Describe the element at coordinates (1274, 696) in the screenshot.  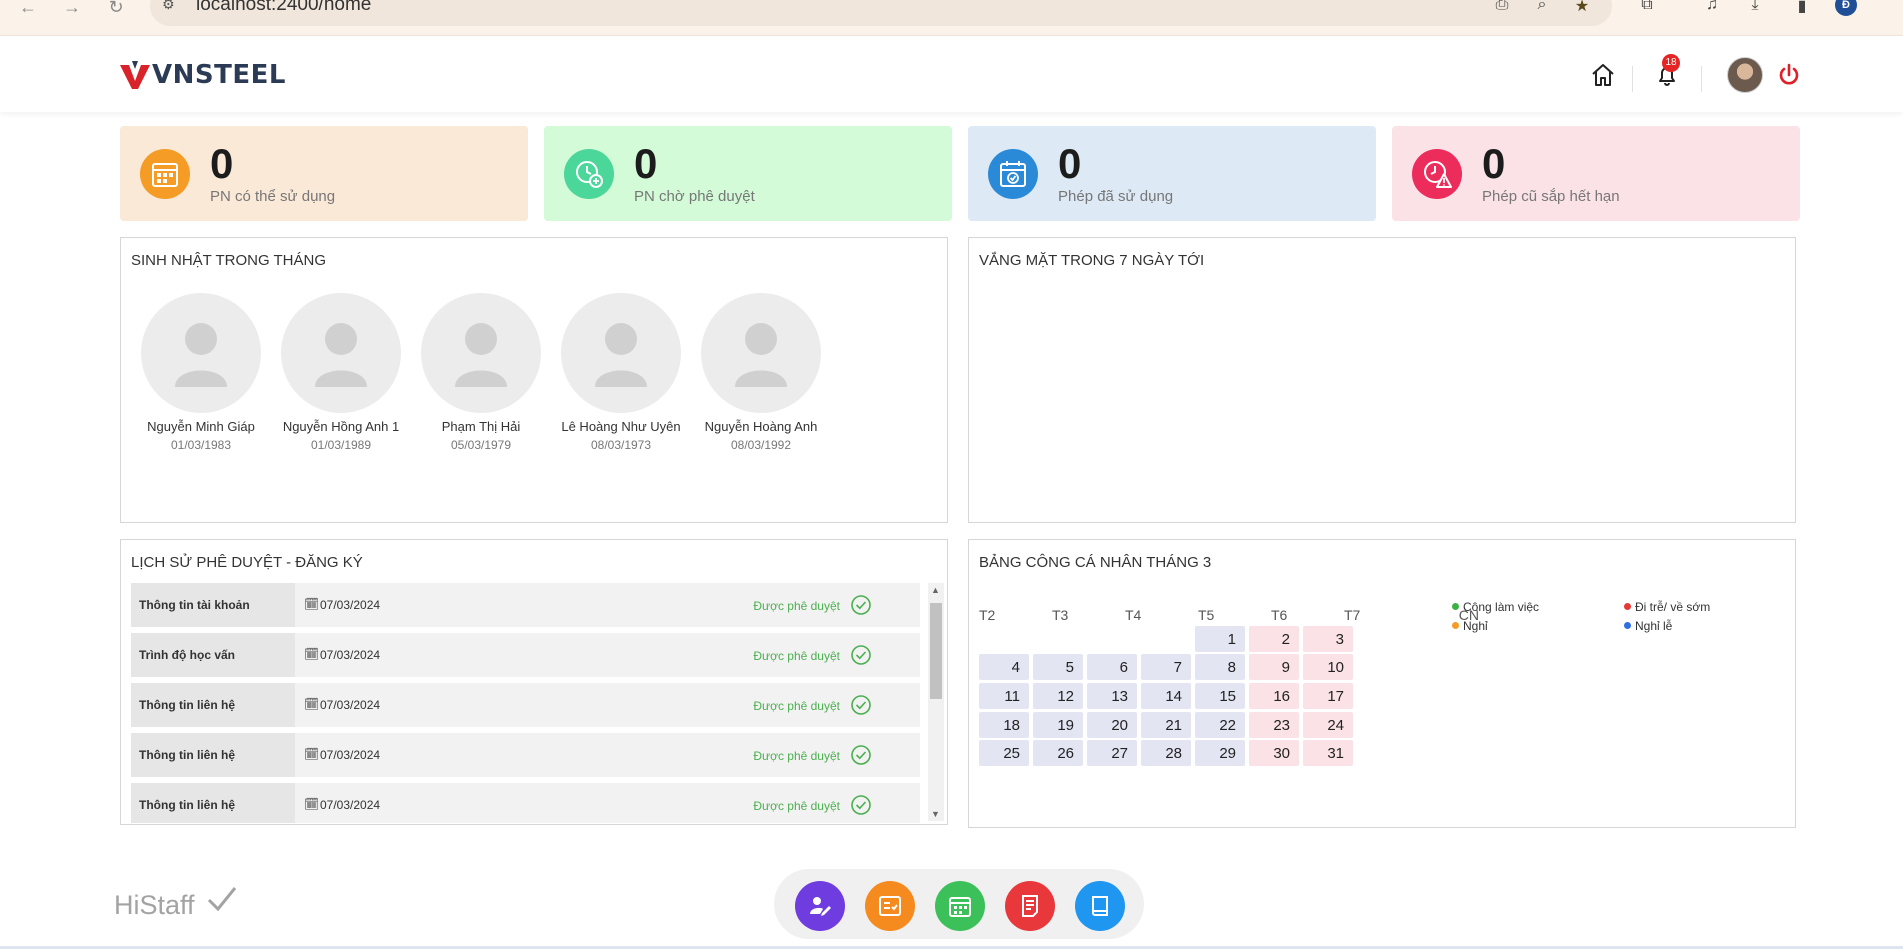
I see `calendar-day-cell: 16` at that location.